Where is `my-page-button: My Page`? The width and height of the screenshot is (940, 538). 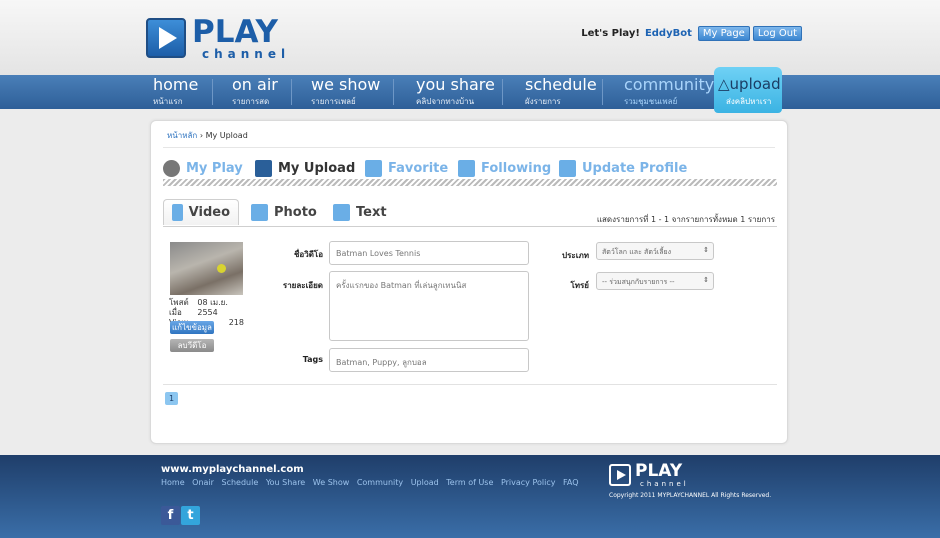 my-page-button: My Page is located at coordinates (723, 33).